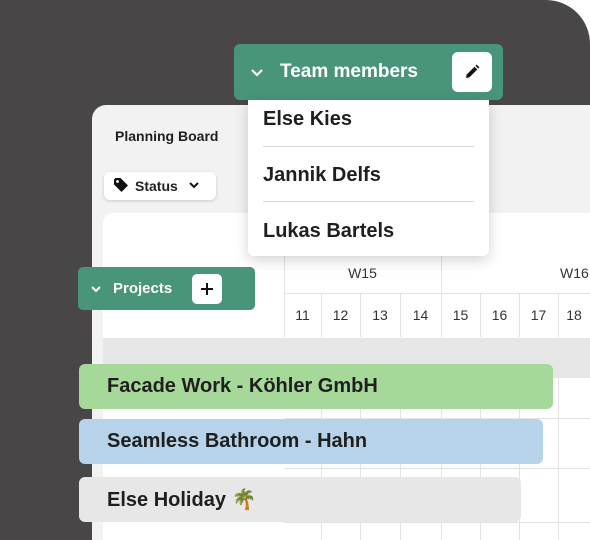  What do you see at coordinates (349, 71) in the screenshot?
I see `team-members-label: Team members` at bounding box center [349, 71].